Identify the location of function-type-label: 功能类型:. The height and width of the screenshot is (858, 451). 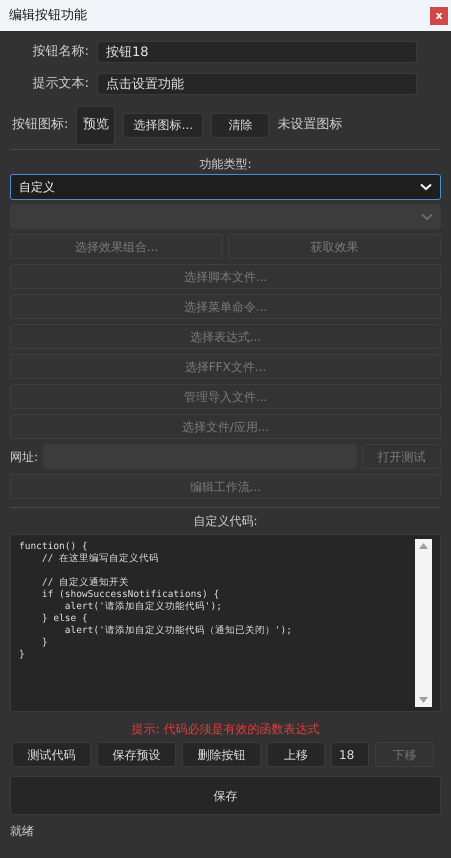
(225, 164).